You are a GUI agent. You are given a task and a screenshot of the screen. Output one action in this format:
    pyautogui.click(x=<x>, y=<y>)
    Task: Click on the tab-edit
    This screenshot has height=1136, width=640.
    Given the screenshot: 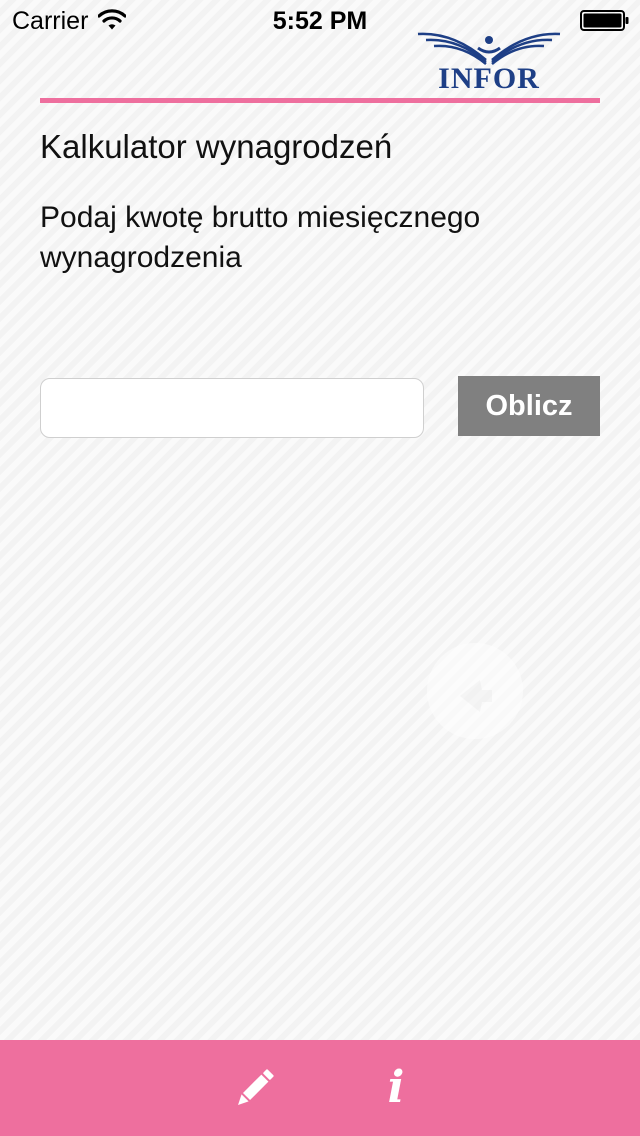 What is the action you would take?
    pyautogui.click(x=255, y=1088)
    